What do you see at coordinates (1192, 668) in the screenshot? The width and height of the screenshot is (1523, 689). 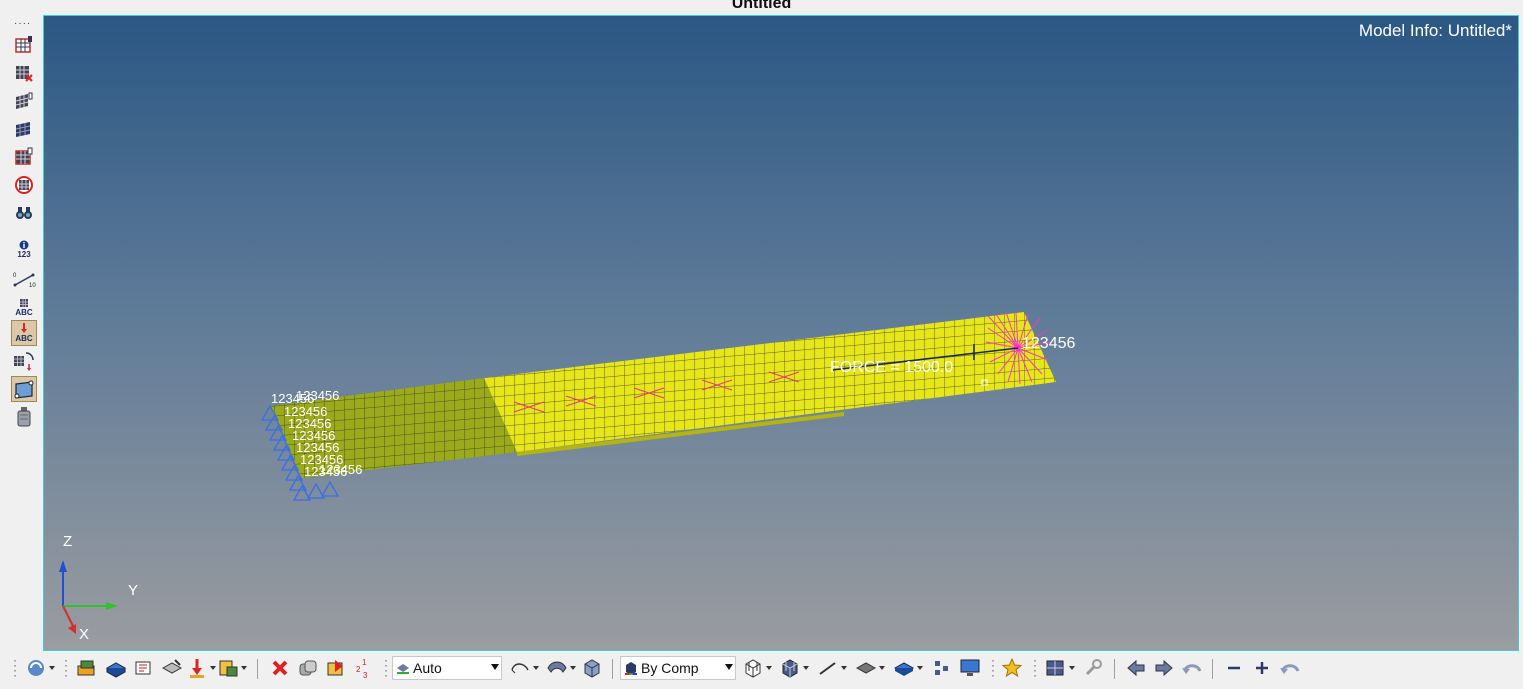 I see `undo-view-icon` at bounding box center [1192, 668].